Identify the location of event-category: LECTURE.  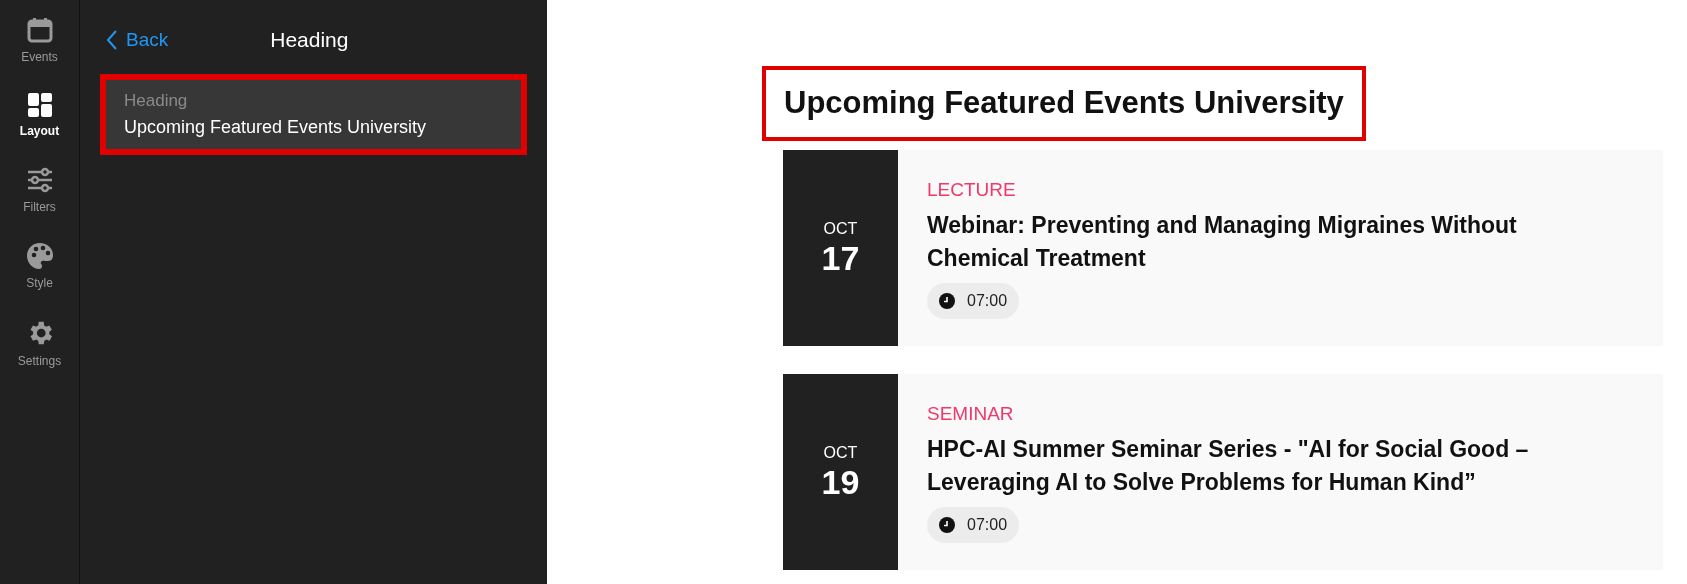
(972, 190).